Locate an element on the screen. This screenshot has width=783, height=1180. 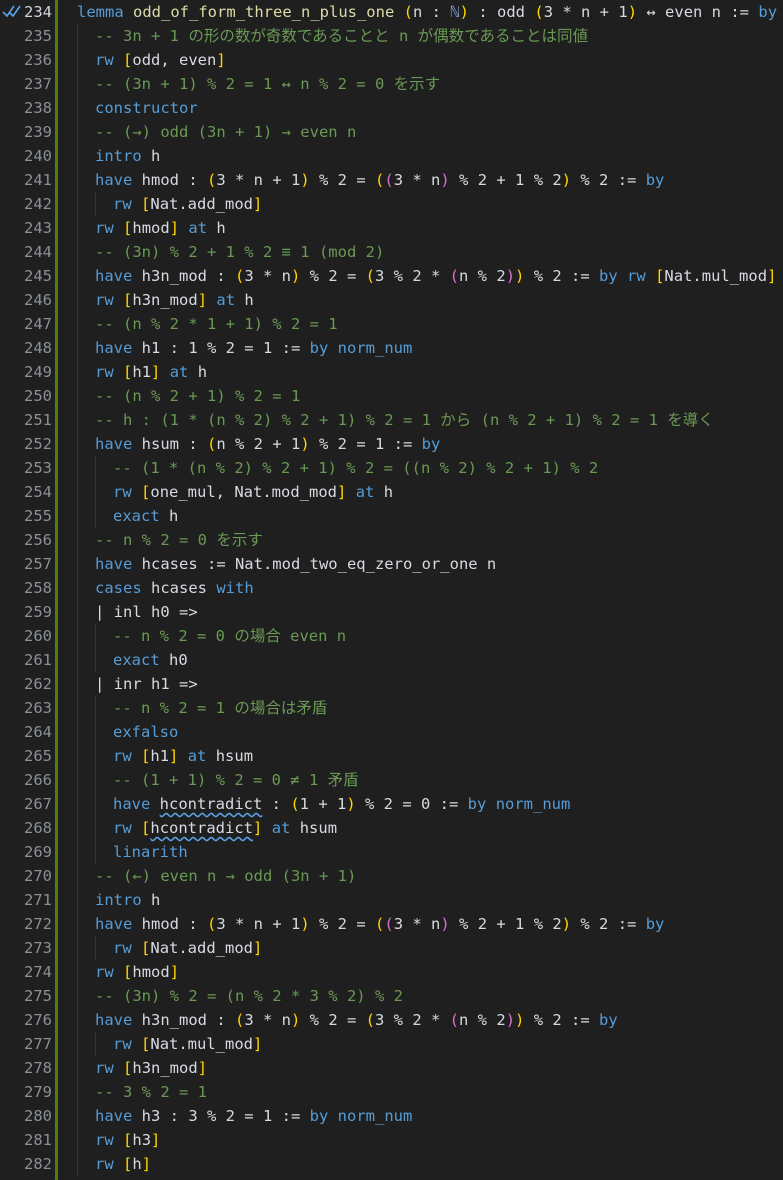
code-line: 266 -- (1 + 1) % 2 = 0 ≠ 1 矛盾 is located at coordinates (391, 780).